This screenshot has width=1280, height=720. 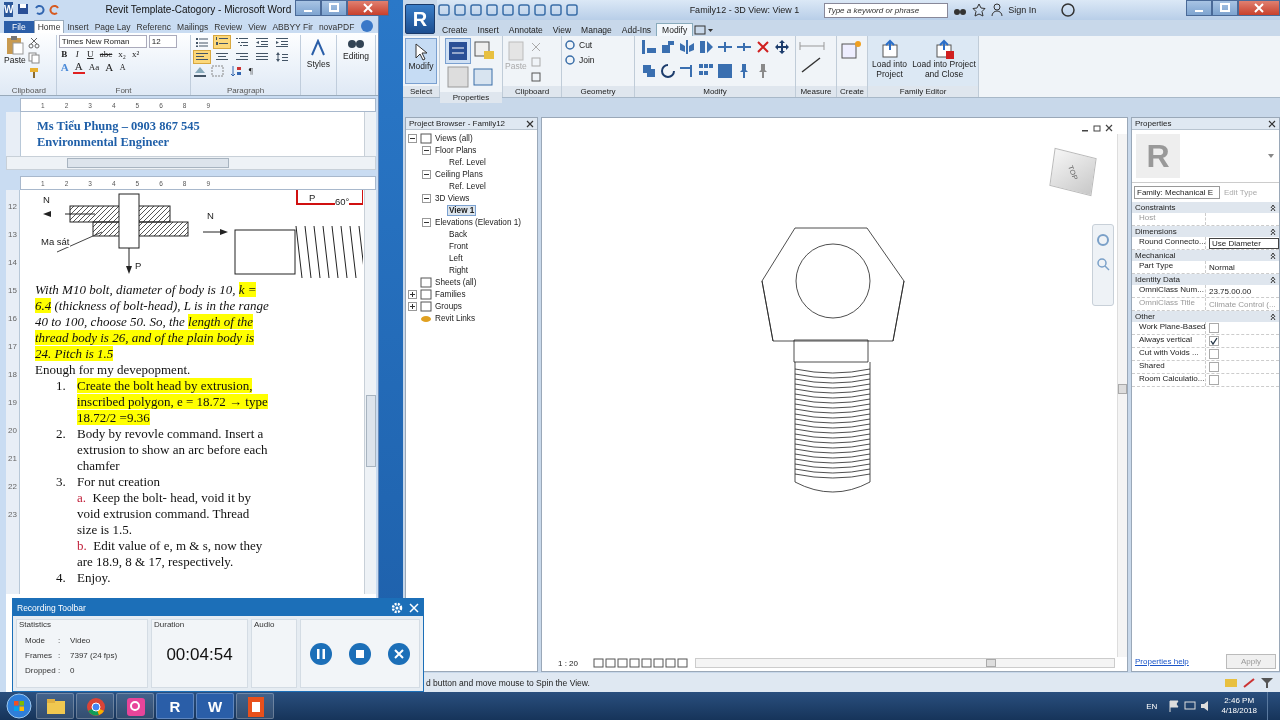 I want to click on ribbon-tab: Annotate, so click(x=525, y=30).